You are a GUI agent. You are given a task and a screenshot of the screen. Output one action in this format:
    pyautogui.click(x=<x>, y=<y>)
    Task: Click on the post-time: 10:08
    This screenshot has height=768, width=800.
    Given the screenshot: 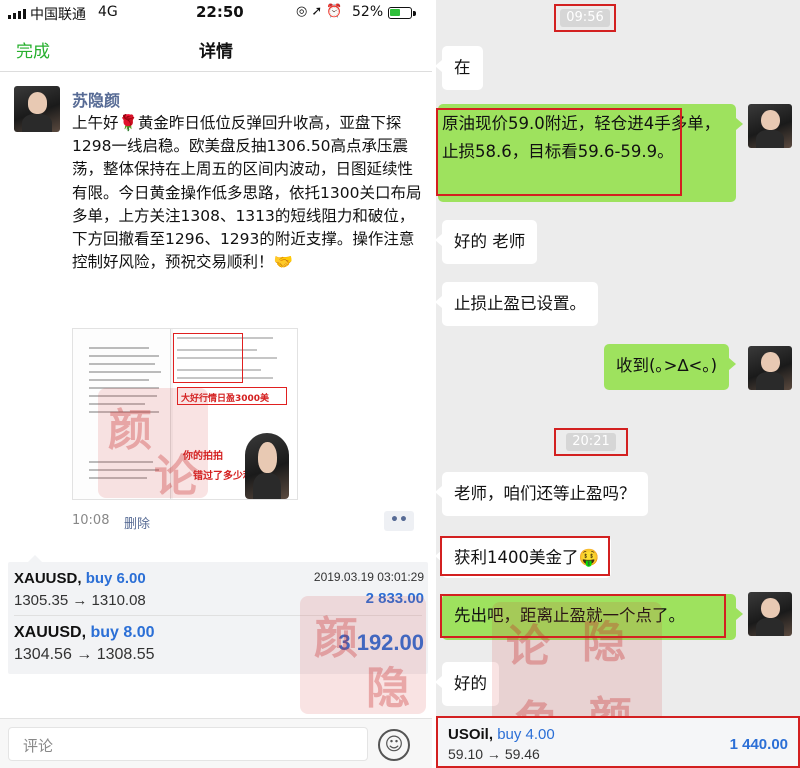 What is the action you would take?
    pyautogui.click(x=91, y=520)
    